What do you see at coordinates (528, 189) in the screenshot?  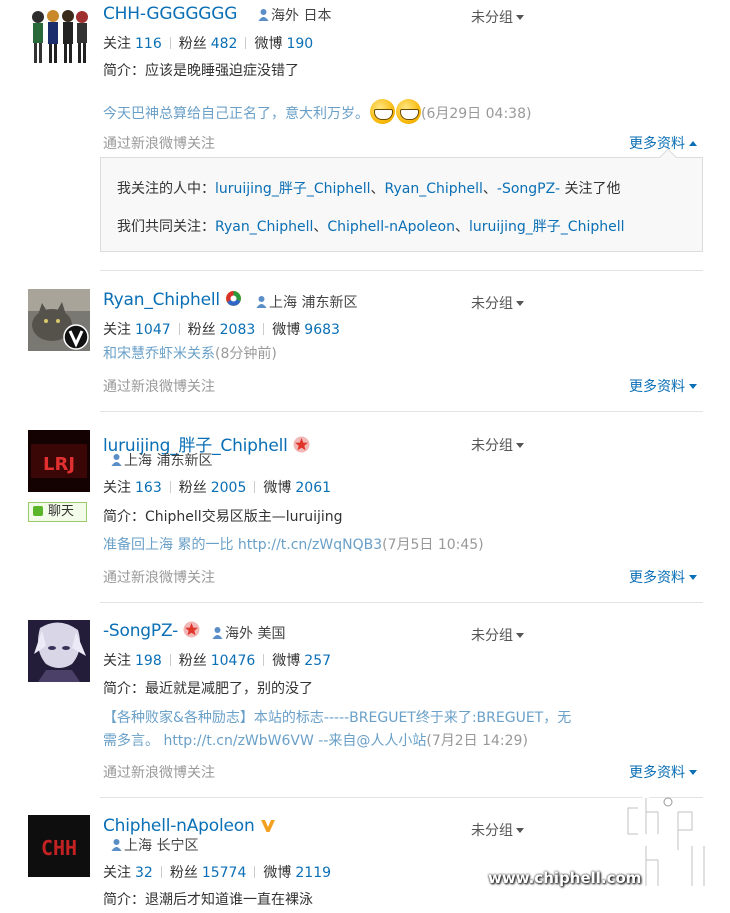 I see `related-user-link: -SongPZ-` at bounding box center [528, 189].